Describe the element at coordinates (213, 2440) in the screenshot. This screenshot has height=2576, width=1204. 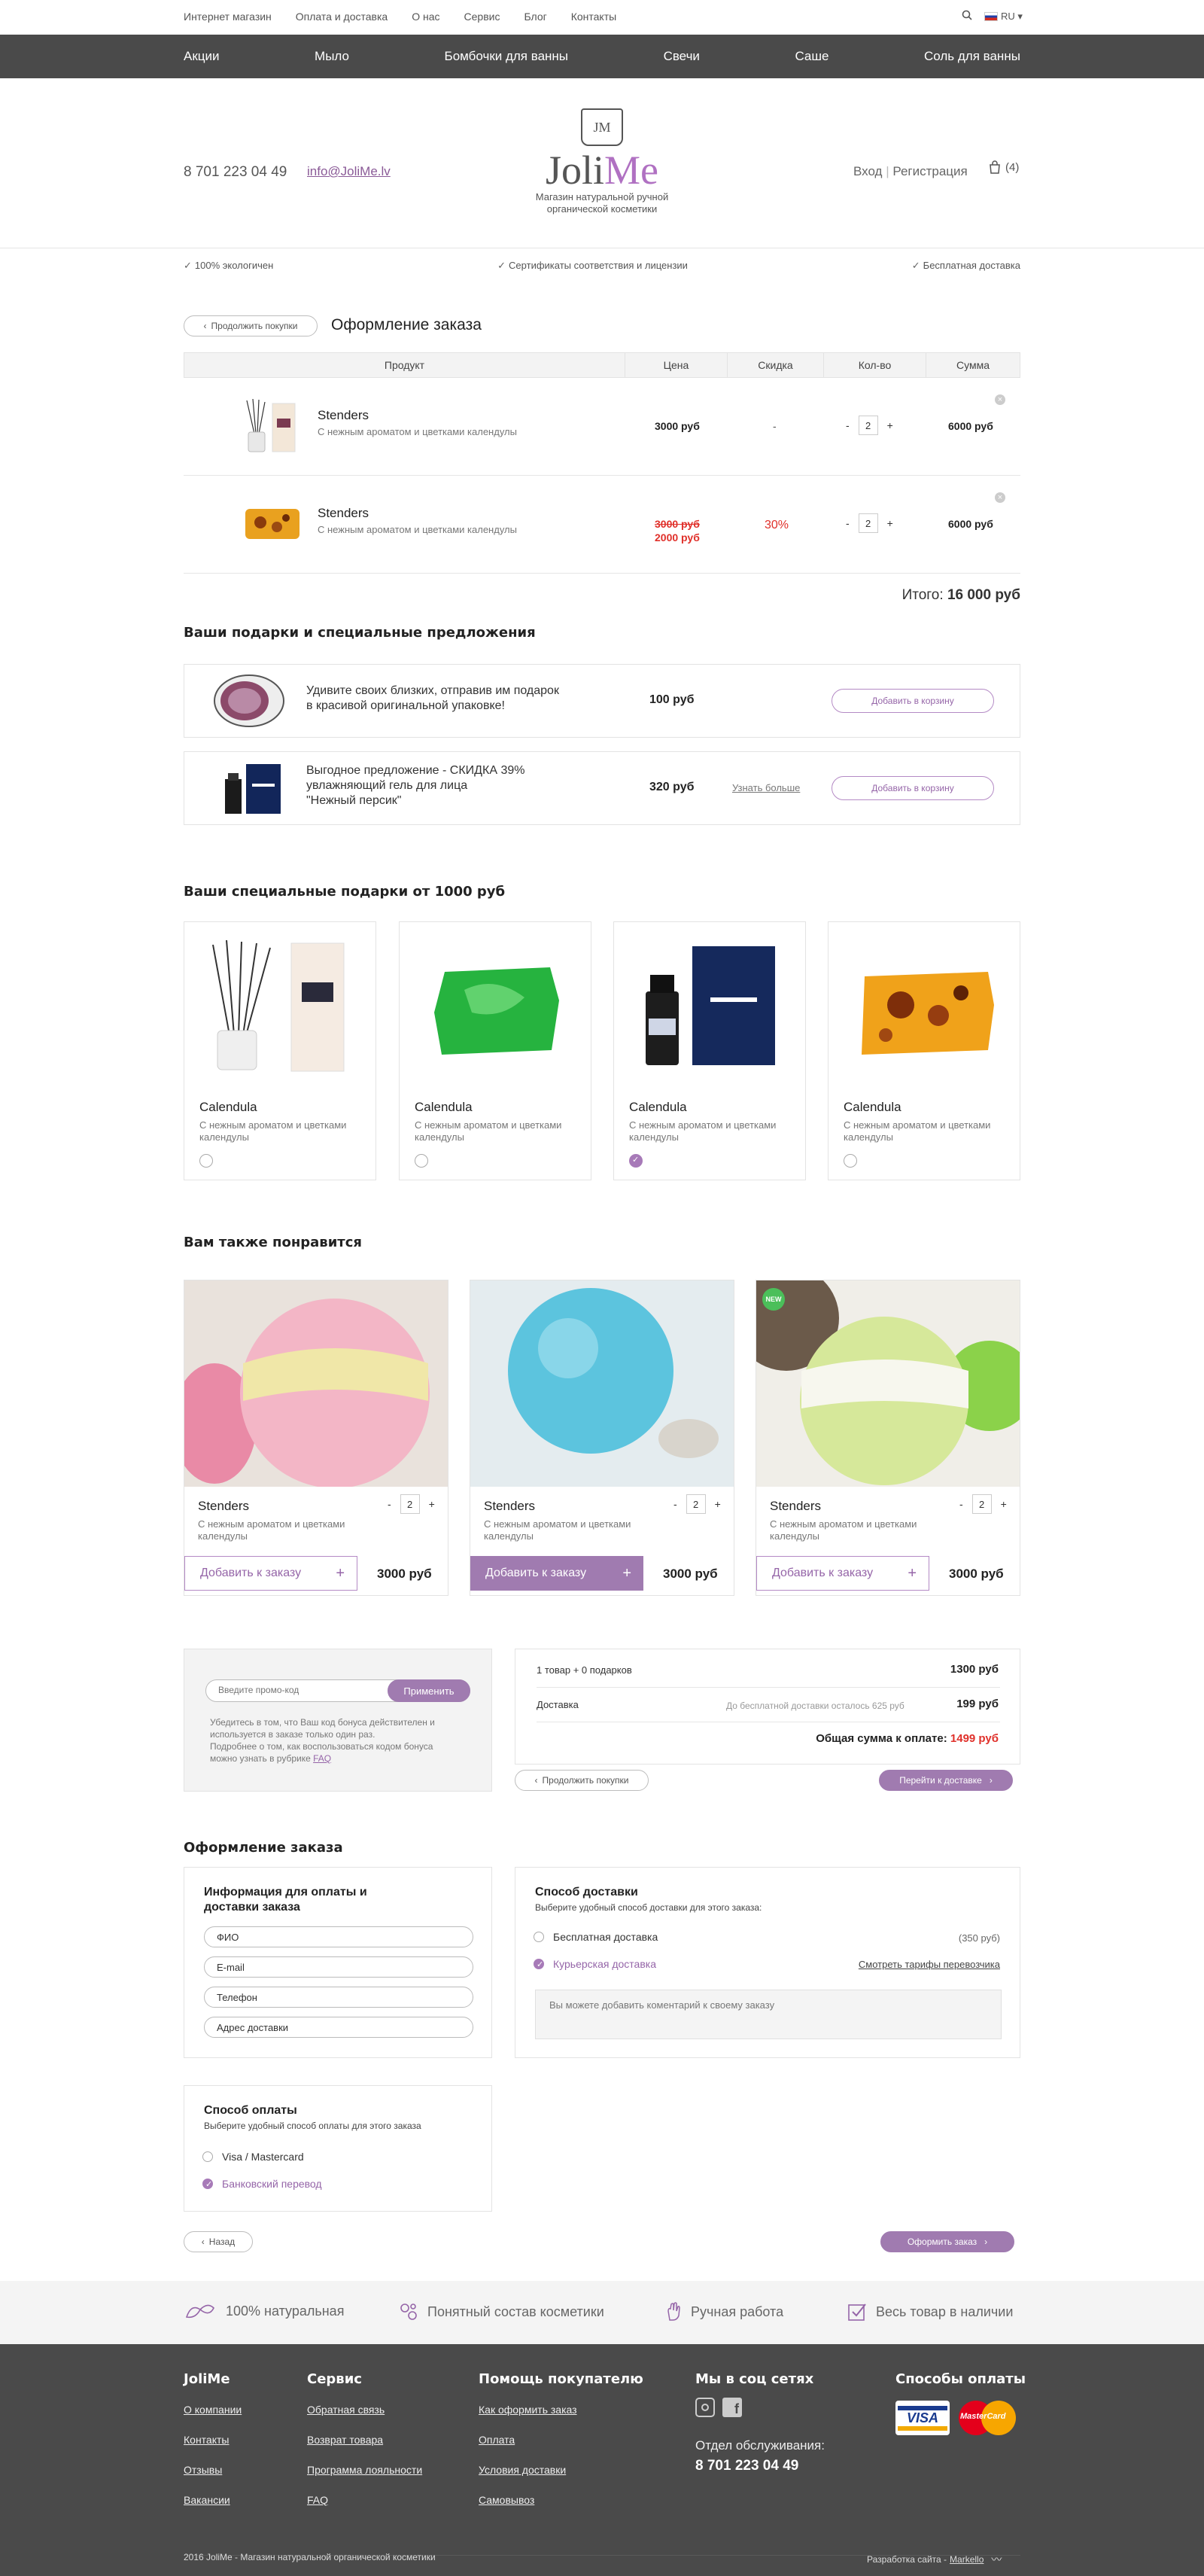
I see `footer-link: Контакты` at that location.